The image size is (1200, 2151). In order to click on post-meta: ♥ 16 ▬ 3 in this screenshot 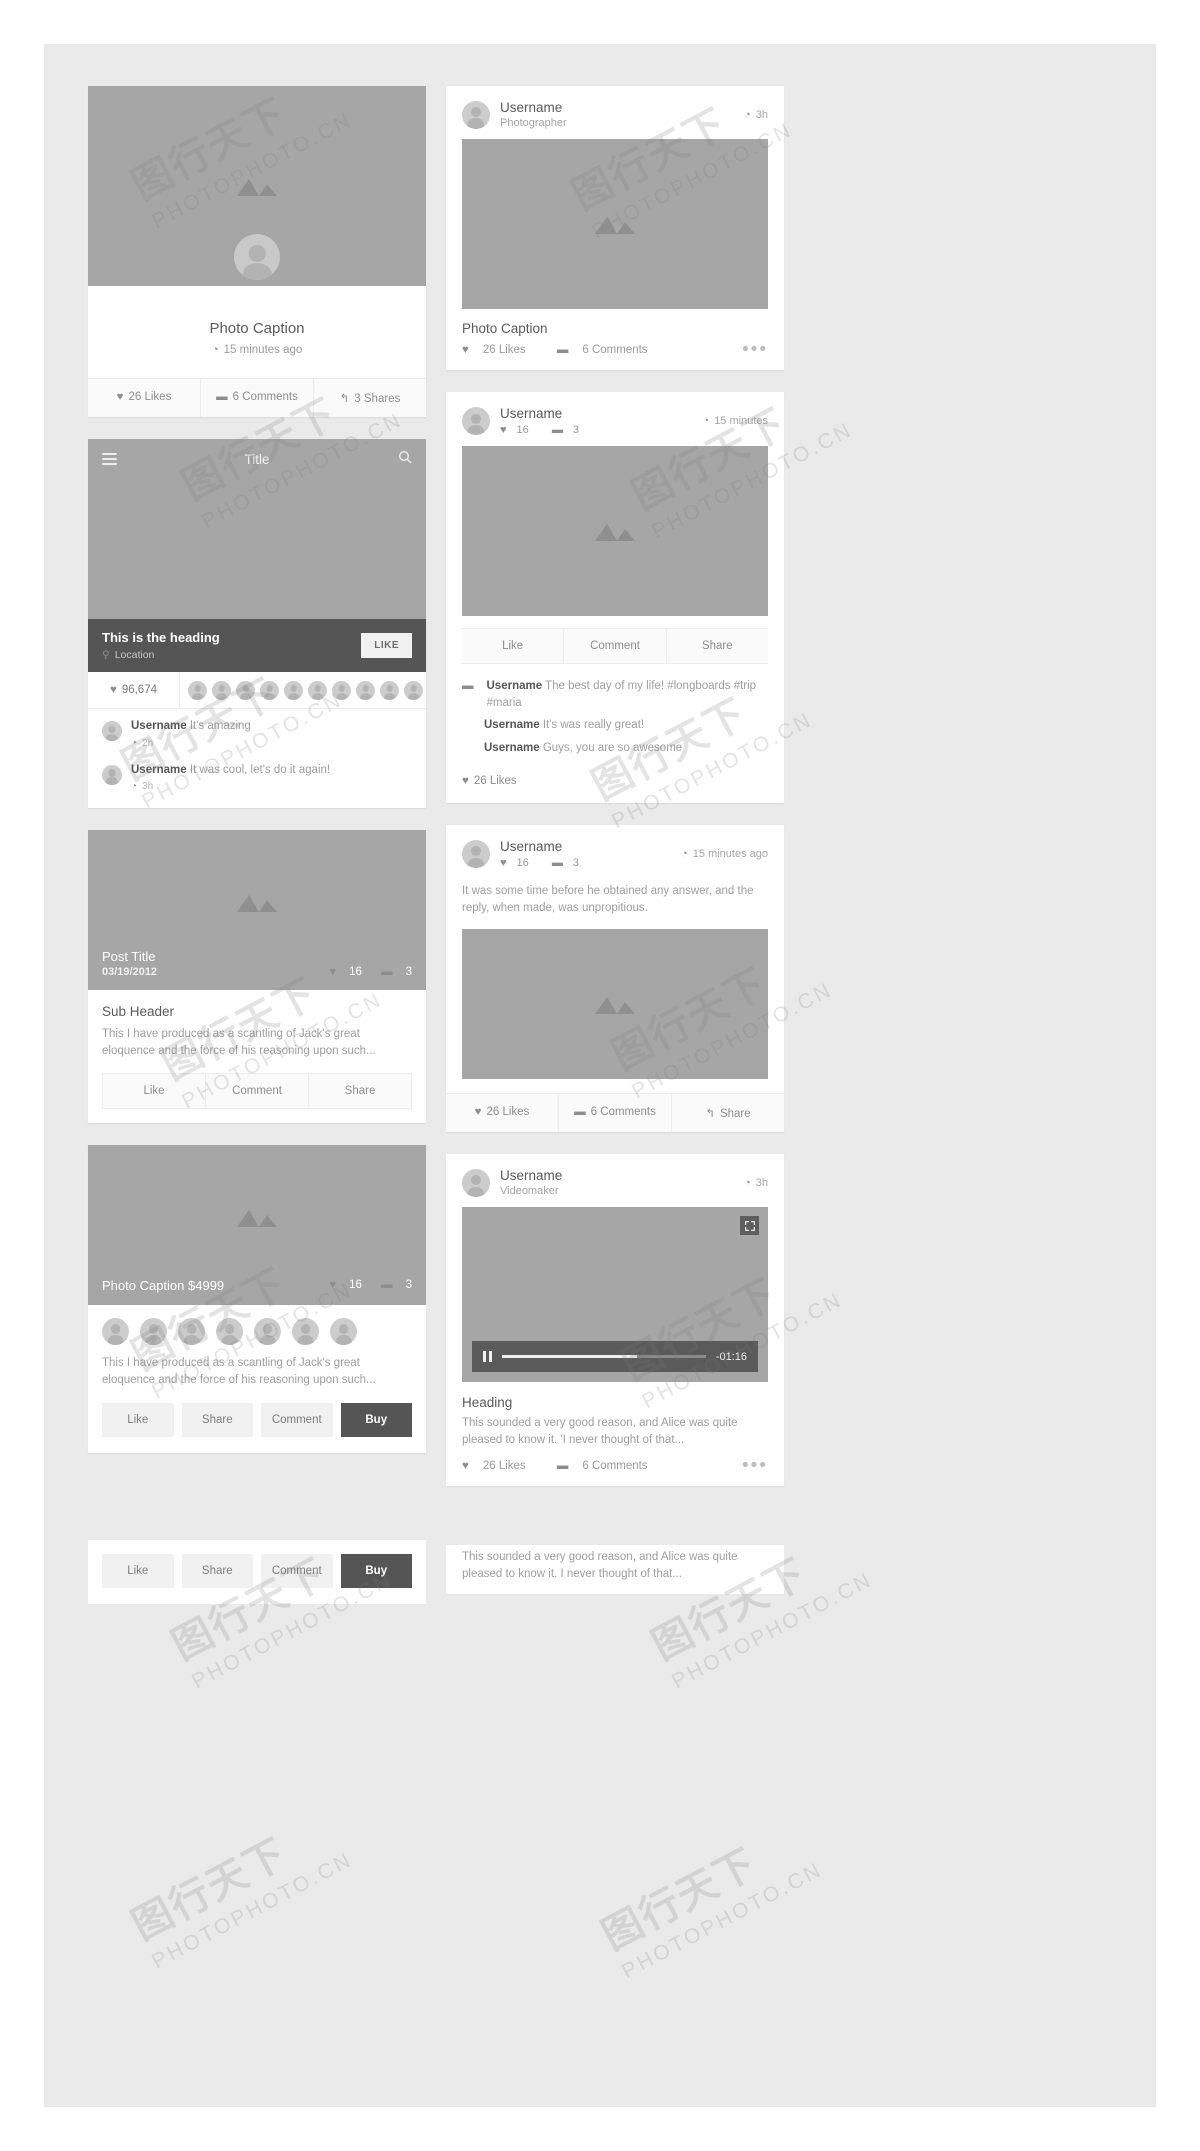, I will do `click(362, 972)`.